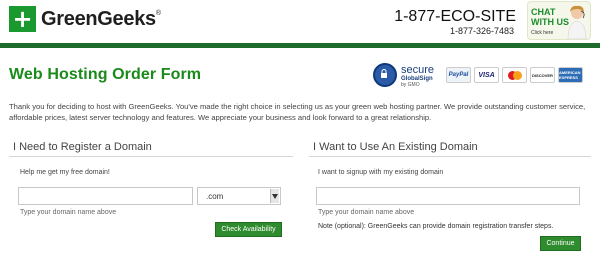 This screenshot has height=261, width=600. I want to click on existing-input-hint: Type your domain name above, so click(366, 212).